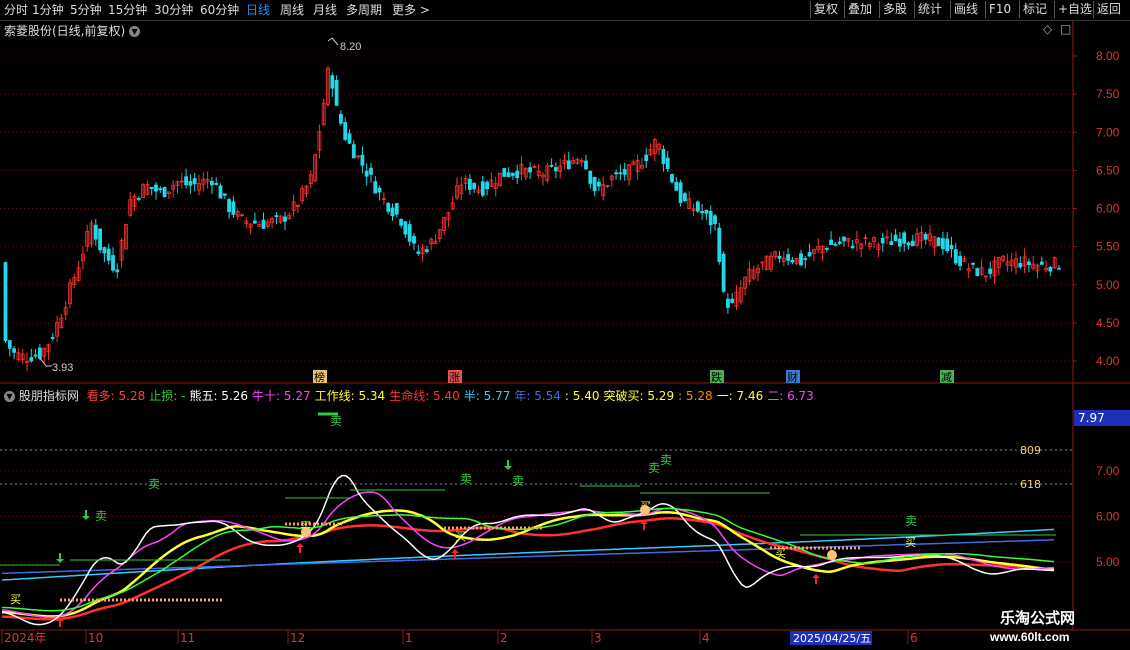  I want to click on time-label: 2024年, so click(25, 638).